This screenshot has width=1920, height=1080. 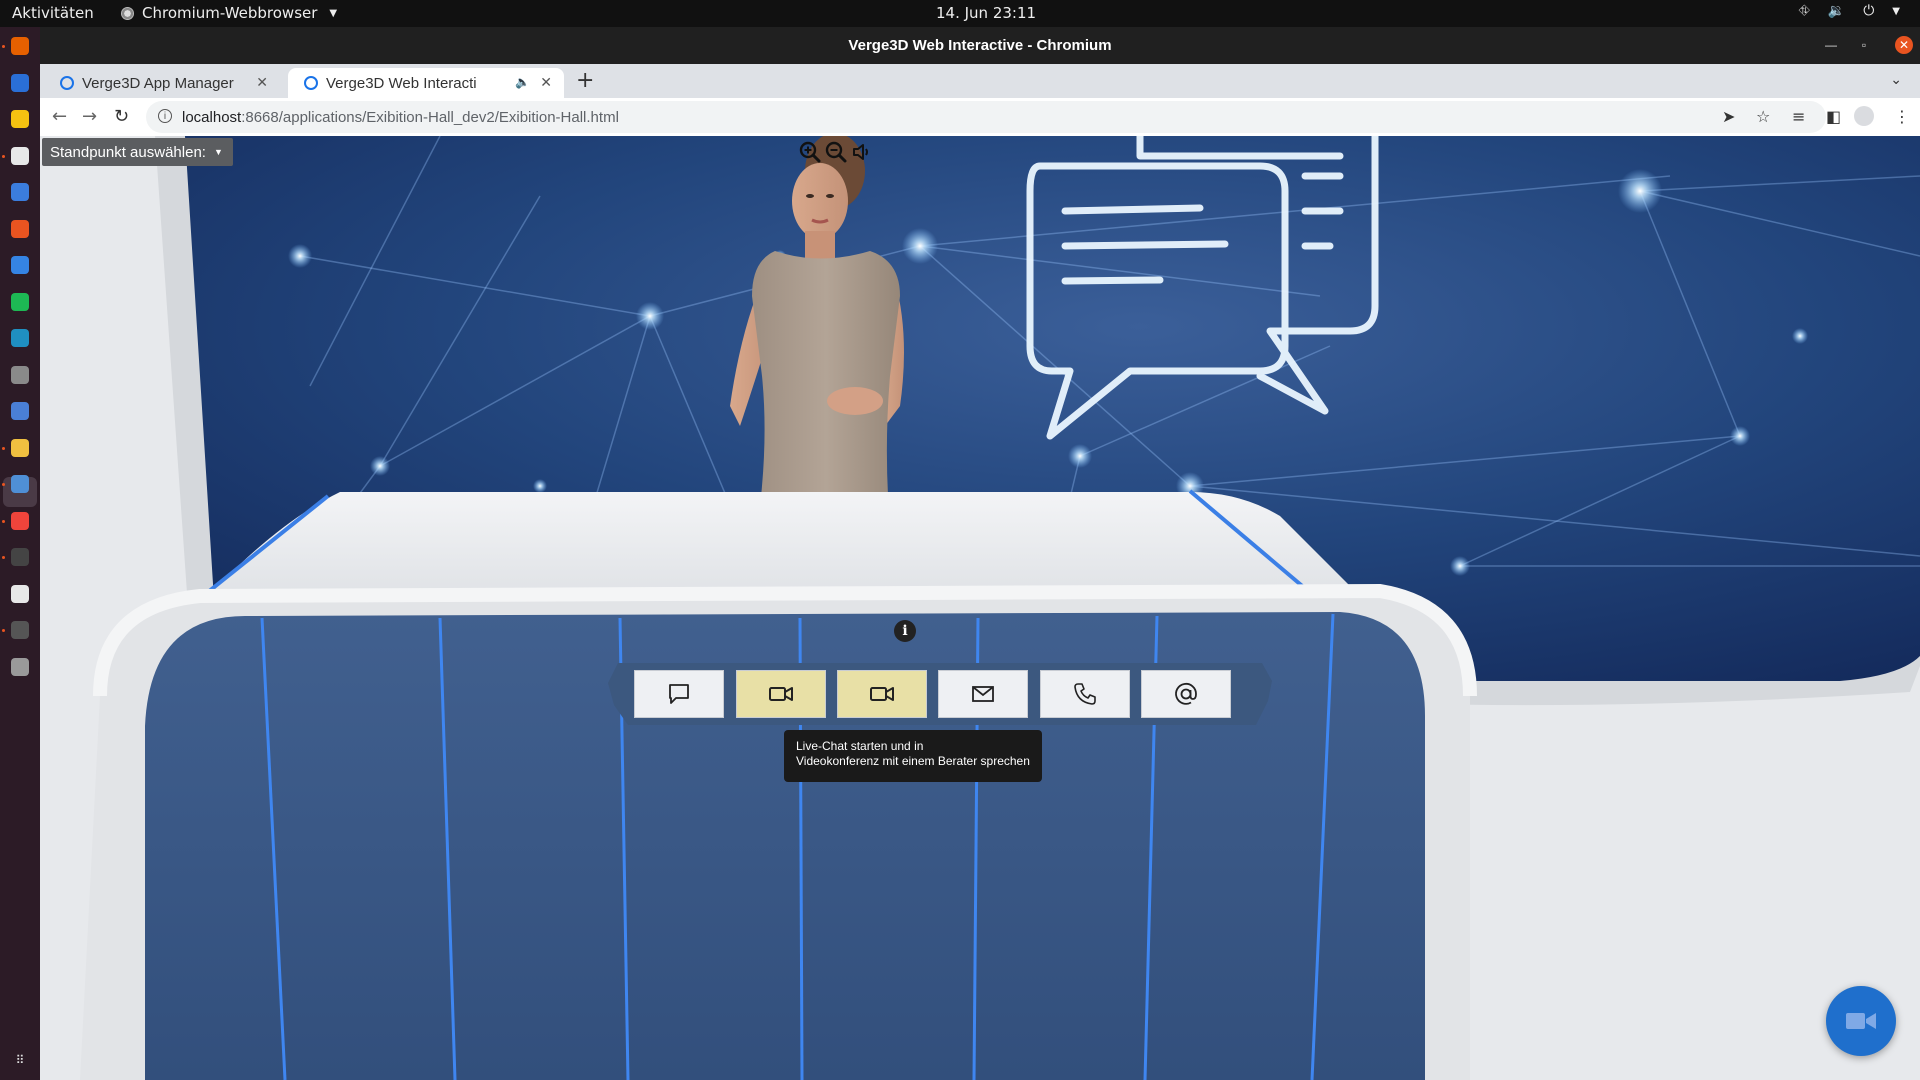 I want to click on video-conference-button, so click(x=882, y=694).